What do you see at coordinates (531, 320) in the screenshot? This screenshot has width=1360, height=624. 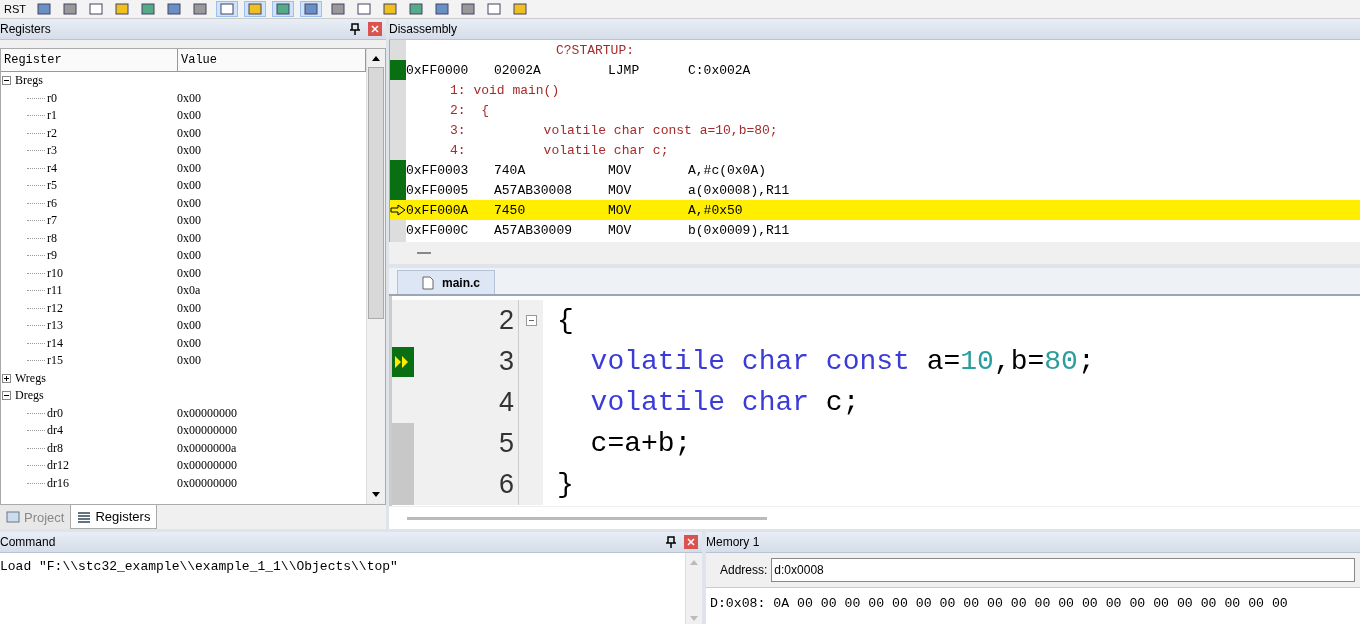 I see `fold-icon` at bounding box center [531, 320].